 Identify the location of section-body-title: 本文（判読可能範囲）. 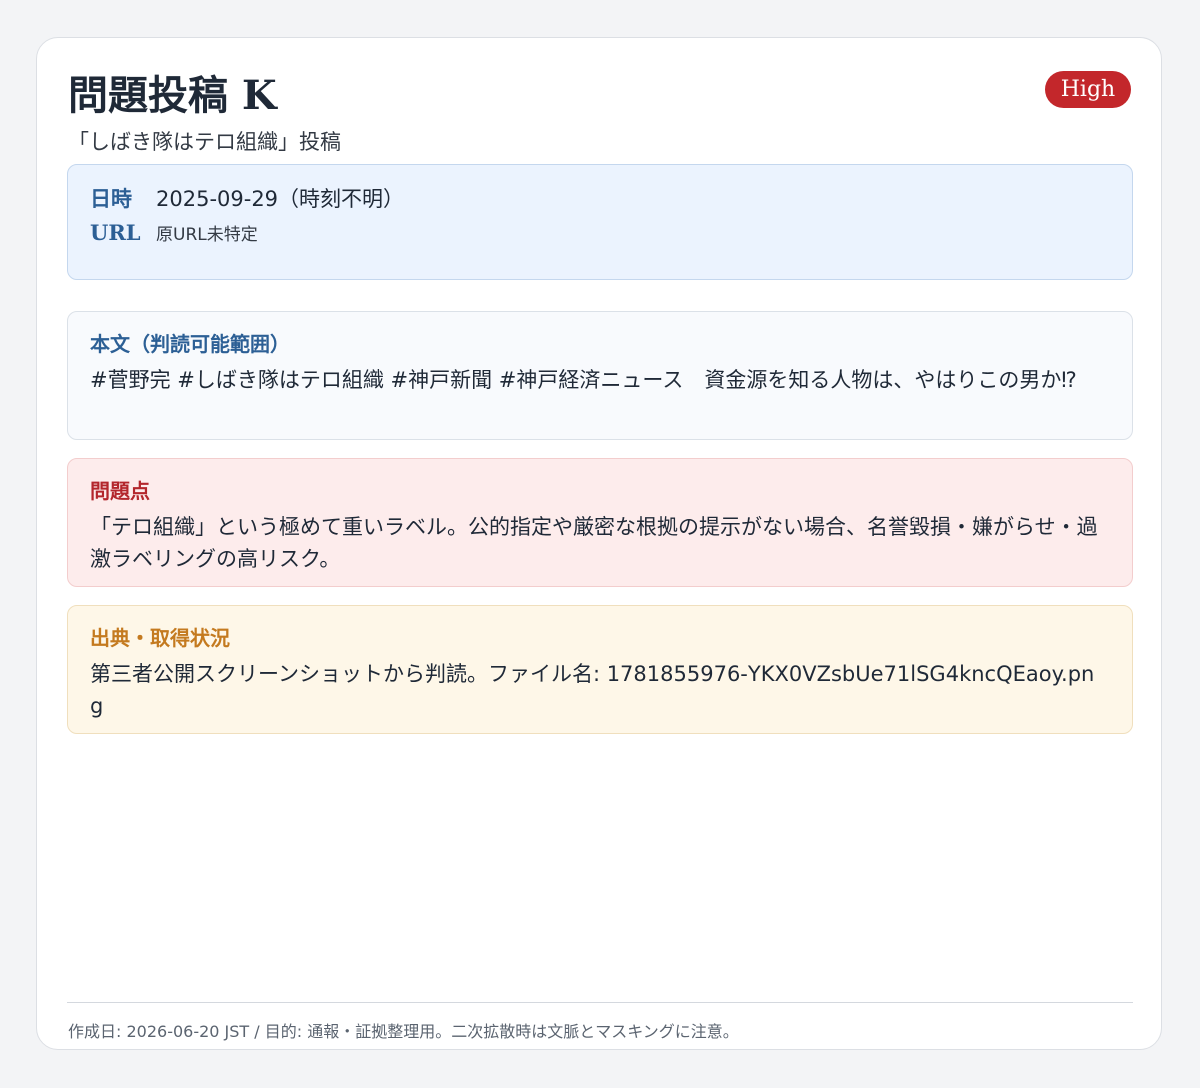
(190, 344).